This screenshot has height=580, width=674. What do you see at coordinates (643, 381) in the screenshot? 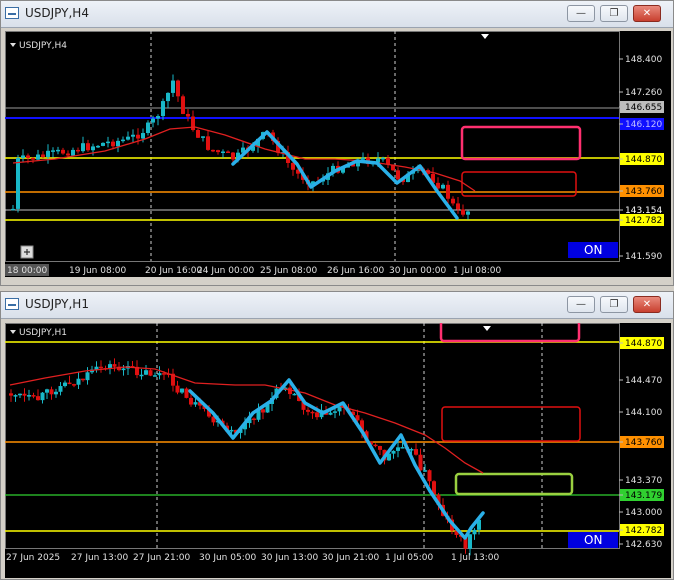
I see `price-axis-label: 144.470` at bounding box center [643, 381].